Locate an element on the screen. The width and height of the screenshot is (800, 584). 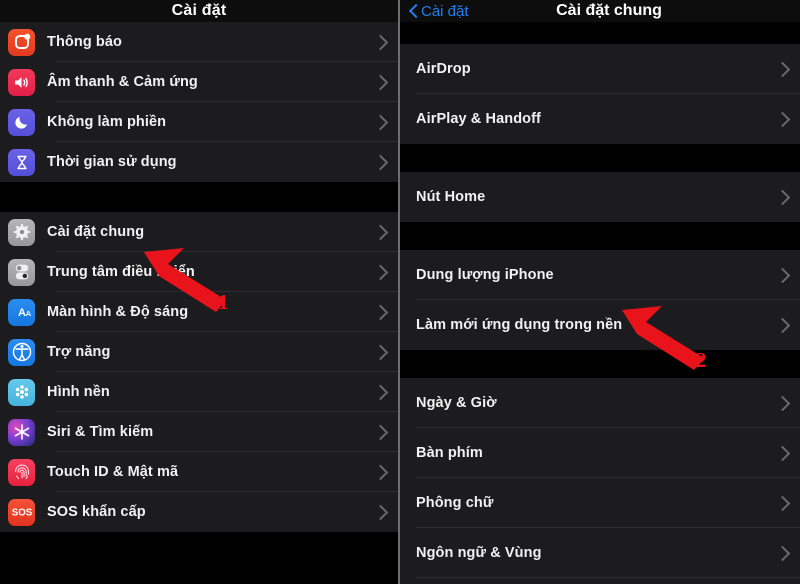
general-group-1: AirDrop AirPlay & Handoff is located at coordinates (600, 94).